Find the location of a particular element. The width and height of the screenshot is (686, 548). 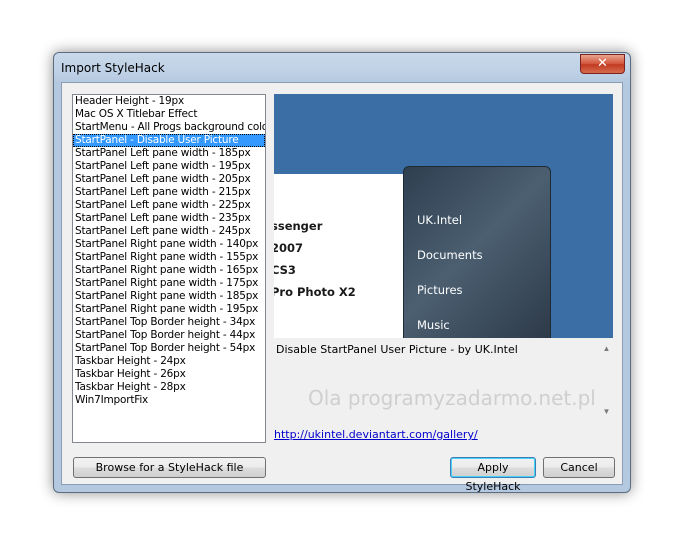

list-item: StartPanel - Disable User Picture is located at coordinates (169, 140).